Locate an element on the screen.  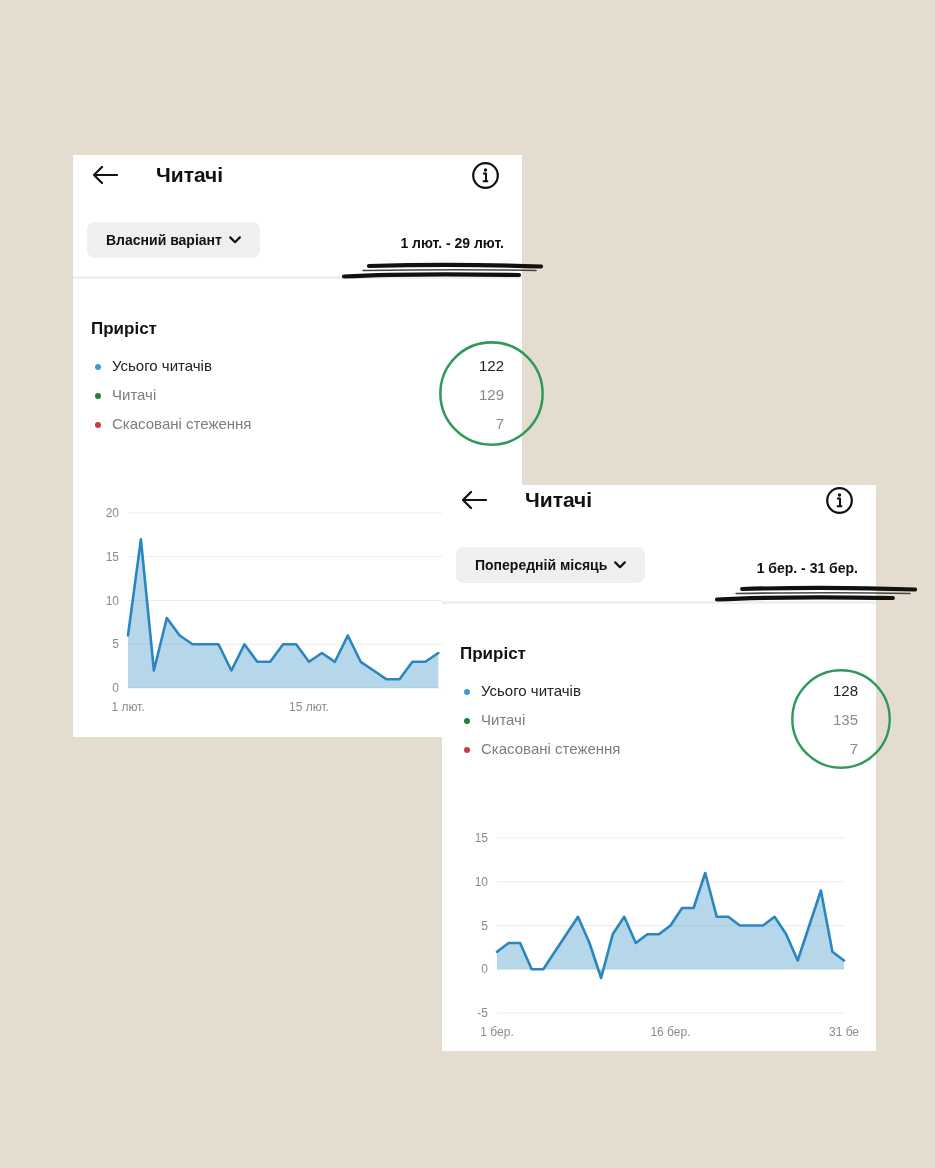
period-dropdown: Власний варіант is located at coordinates (173, 240).